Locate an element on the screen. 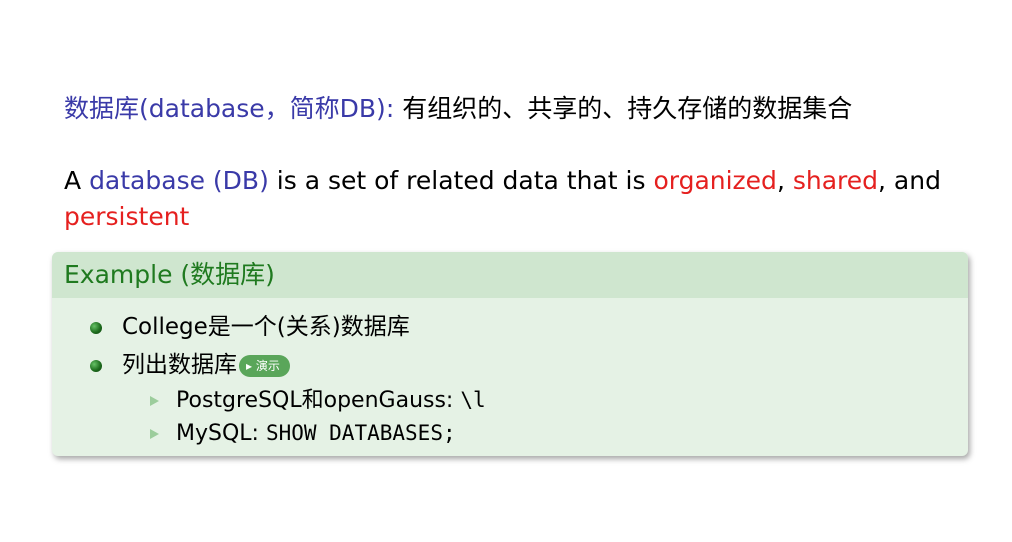 This screenshot has height=542, width=1012. demo-button: ▸ 演示 is located at coordinates (264, 365).